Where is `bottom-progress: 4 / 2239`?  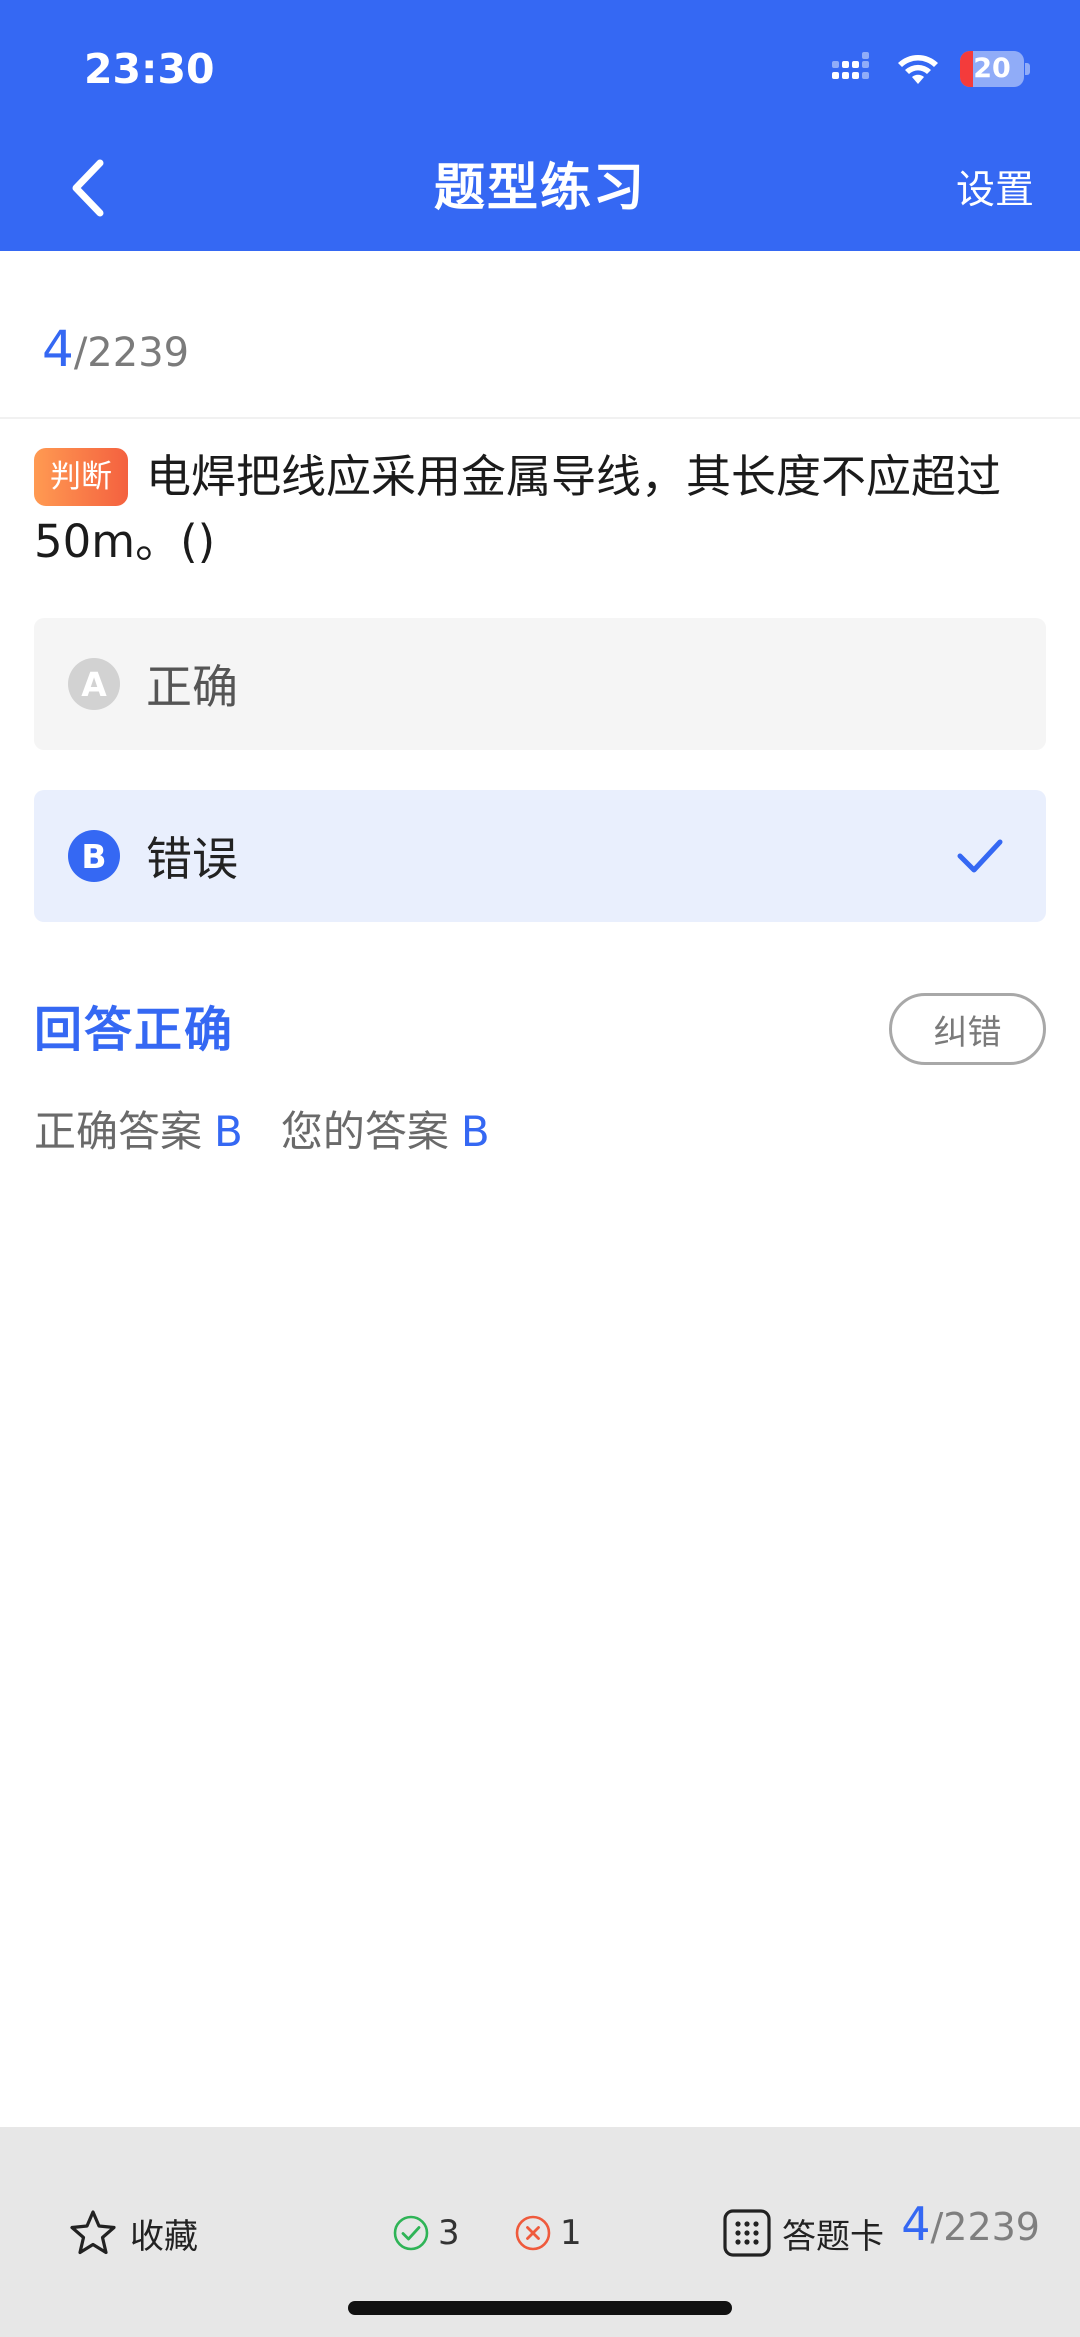
bottom-progress: 4 / 2239 is located at coordinates (970, 2232).